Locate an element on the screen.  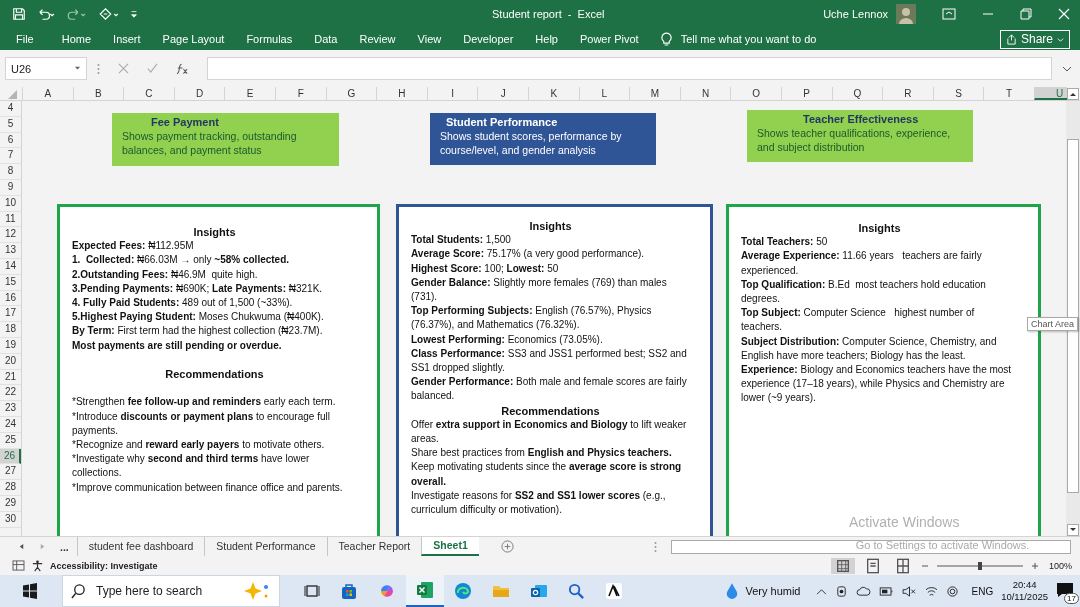
tray-ring-icon is located at coordinates (953, 591).